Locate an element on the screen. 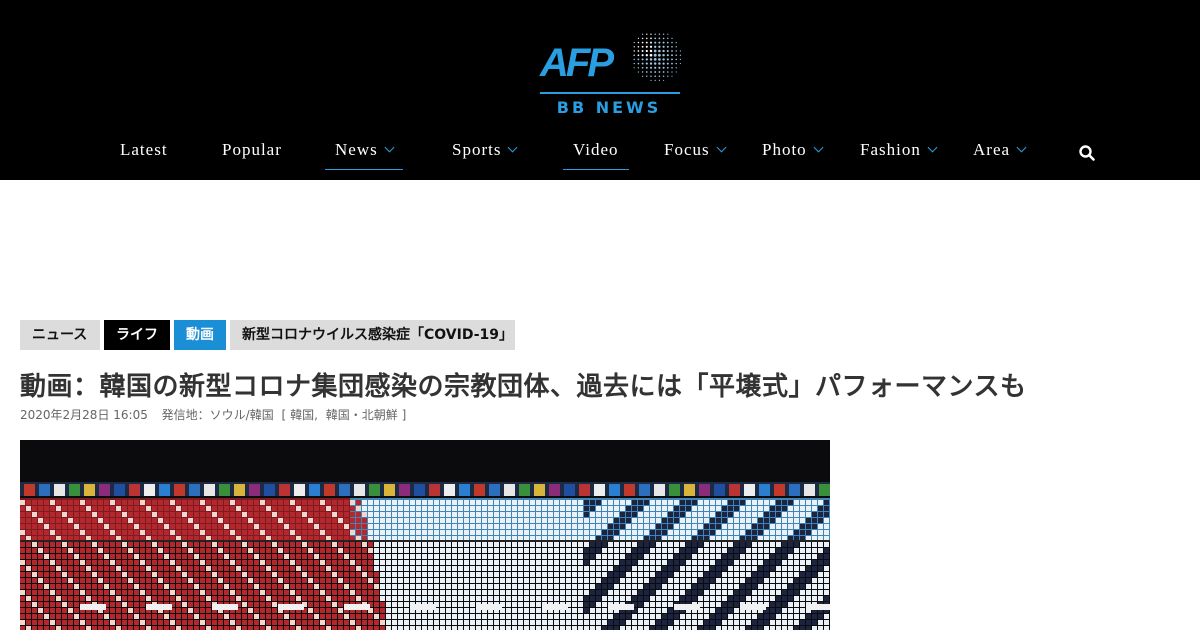  nav-item-news: News is located at coordinates (364, 155).